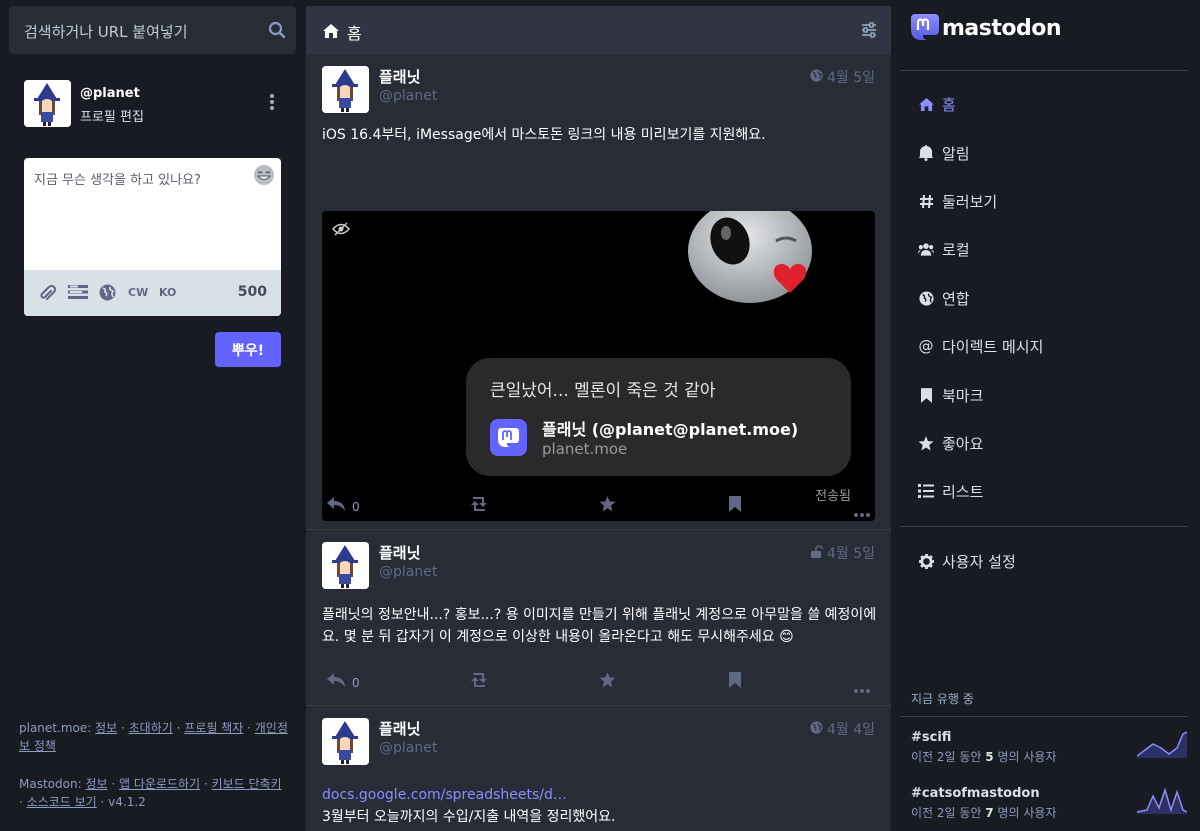  Describe the element at coordinates (508, 437) in the screenshot. I see `mastodon-app-icon` at that location.